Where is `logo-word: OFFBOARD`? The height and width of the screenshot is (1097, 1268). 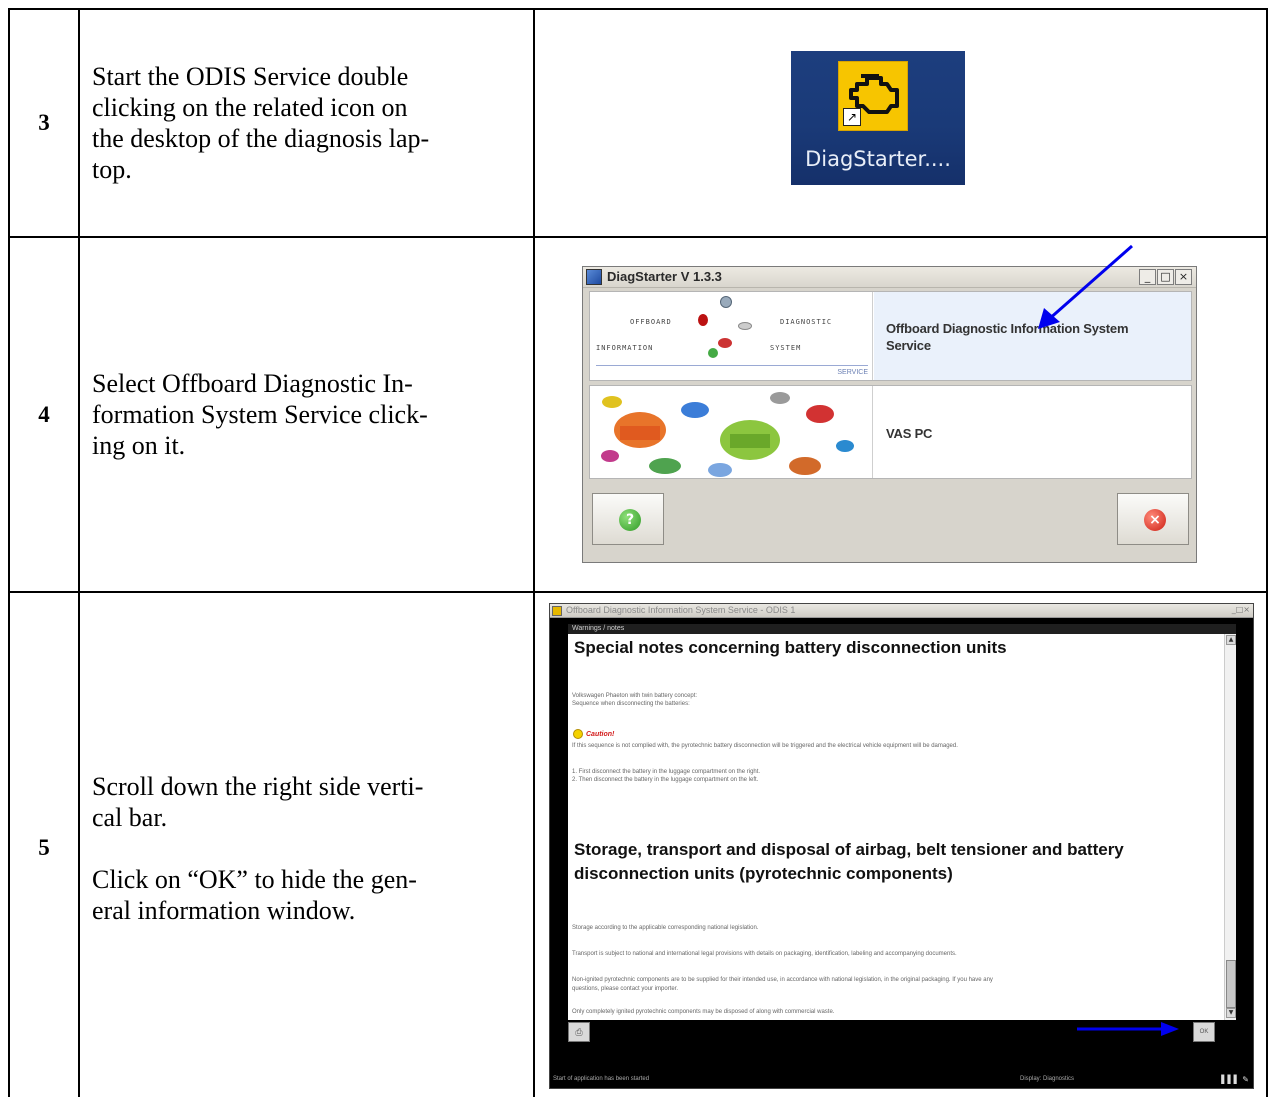
logo-word: OFFBOARD is located at coordinates (651, 322).